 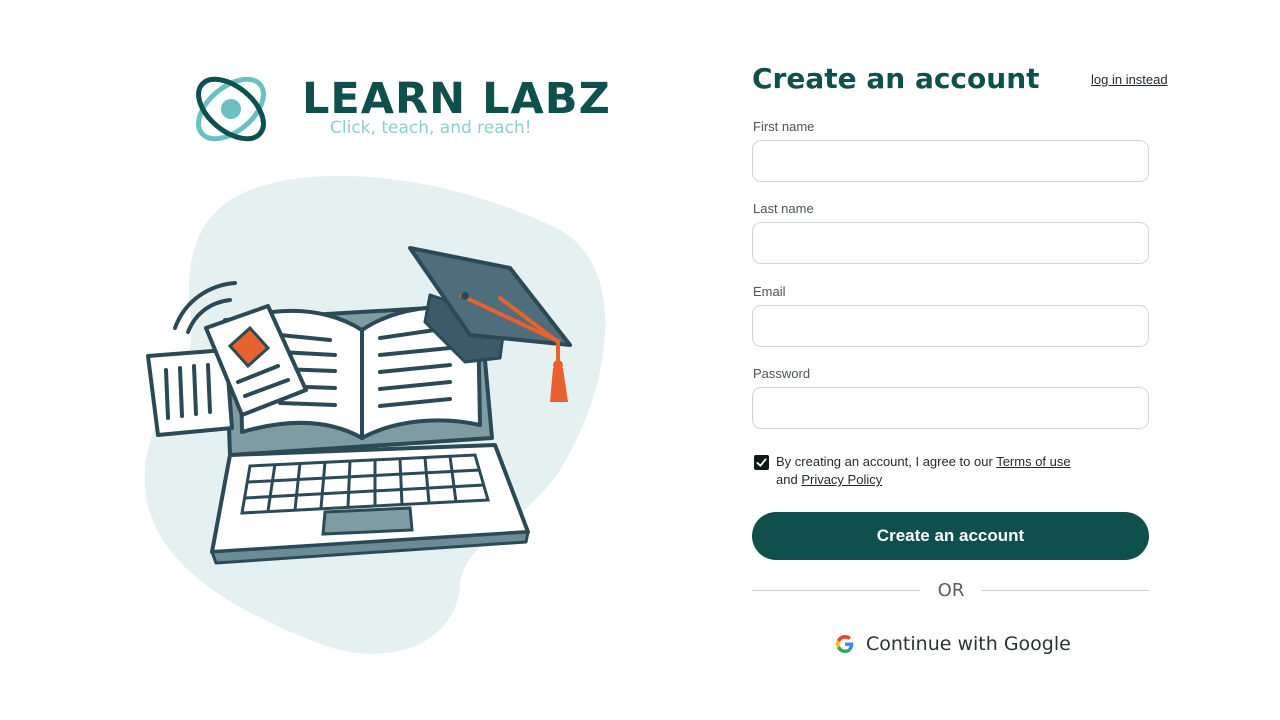 What do you see at coordinates (789, 479) in the screenshot?
I see `agreement-middle: and` at bounding box center [789, 479].